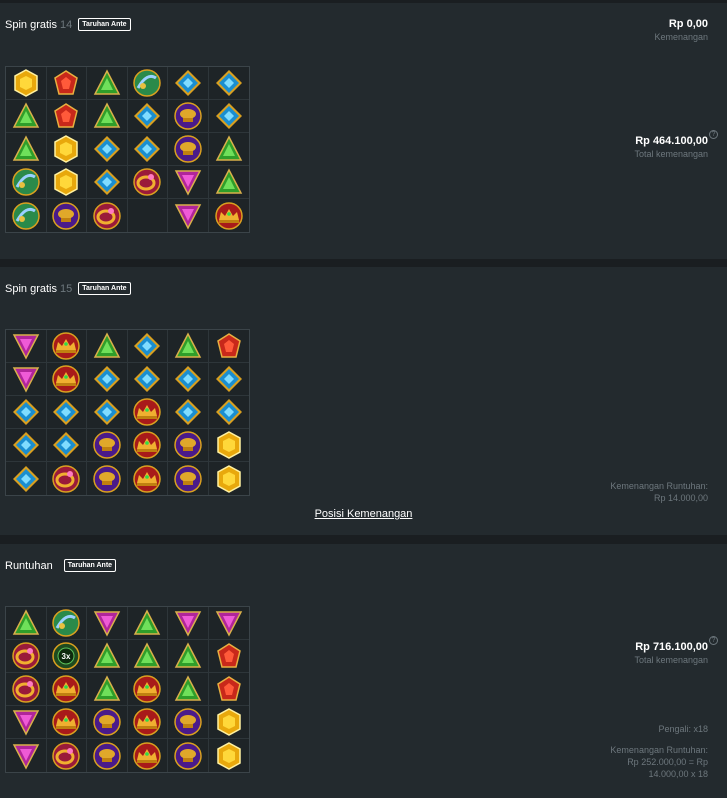 Image resolution: width=727 pixels, height=798 pixels. I want to click on winning-positions-link: Posisi Kemenangan, so click(363, 514).